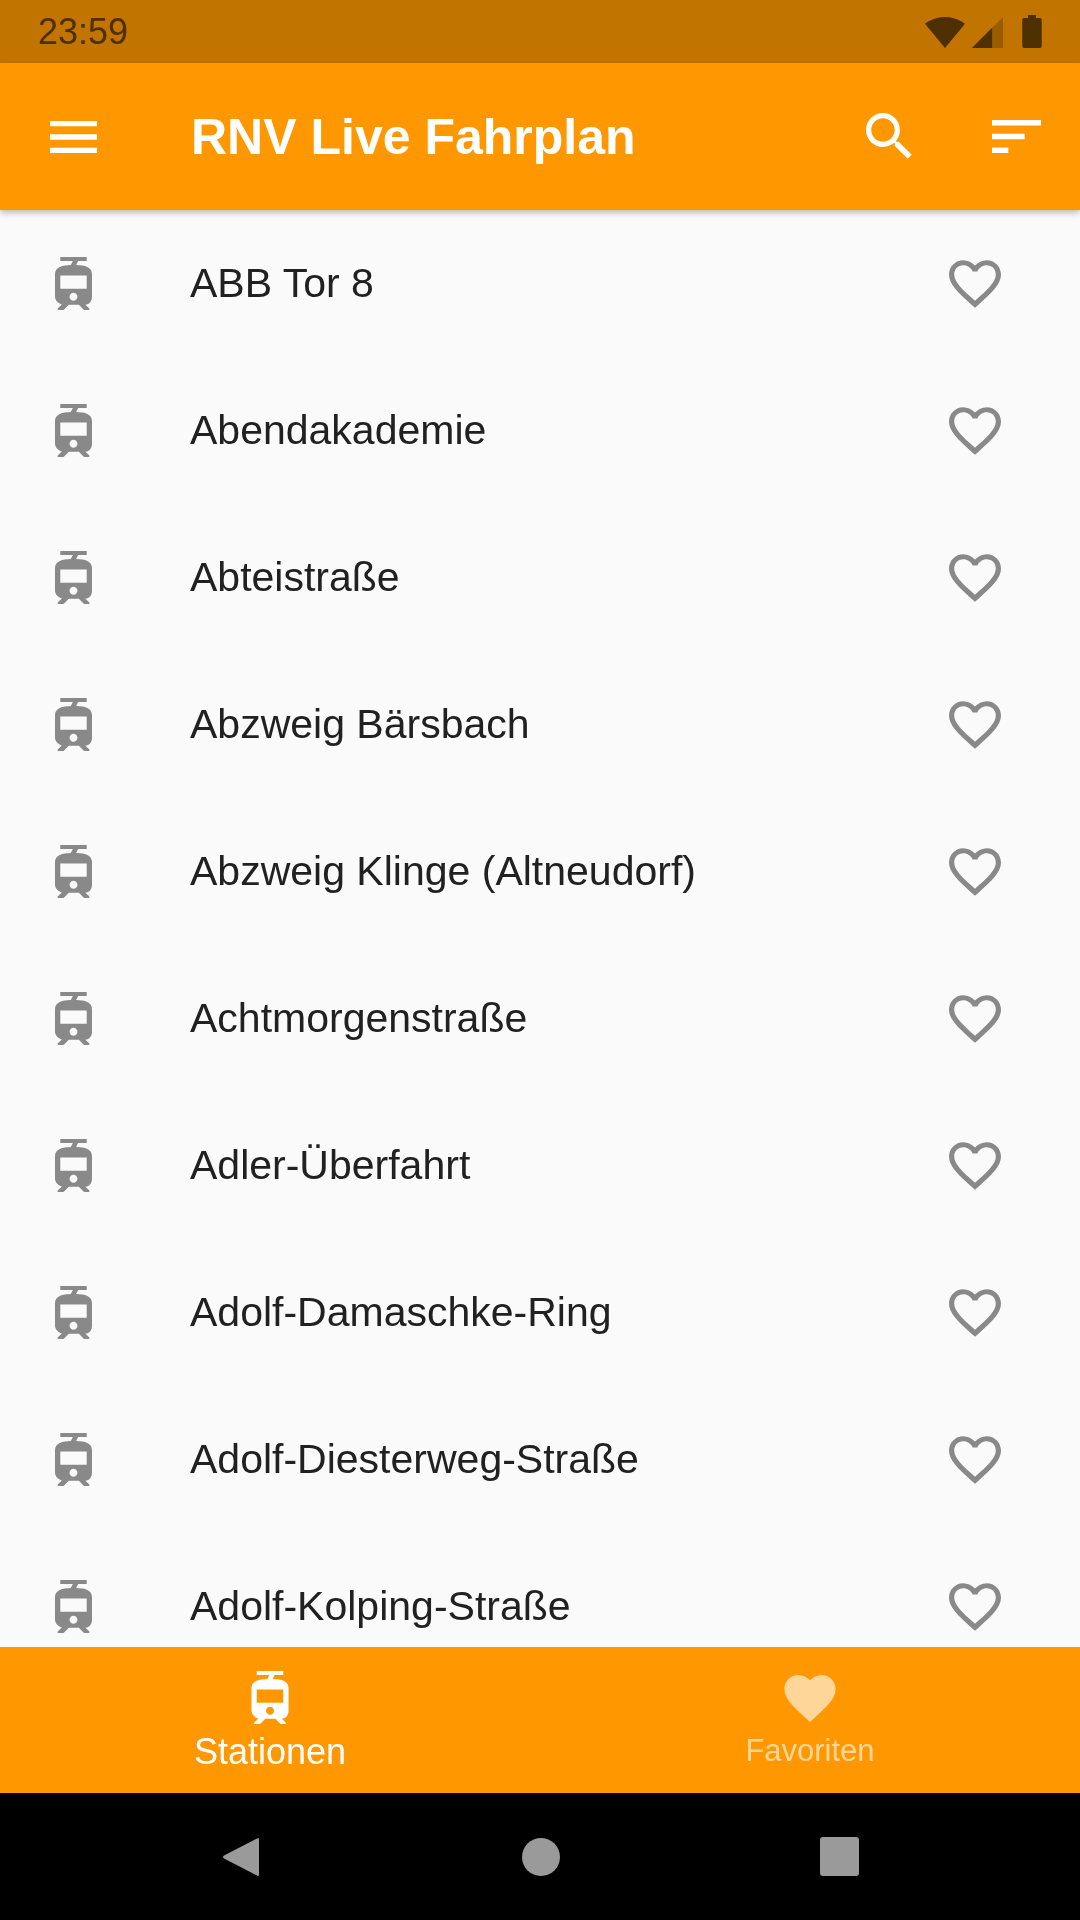 The image size is (1080, 1920). What do you see at coordinates (1016, 136) in the screenshot?
I see `sort-icon` at bounding box center [1016, 136].